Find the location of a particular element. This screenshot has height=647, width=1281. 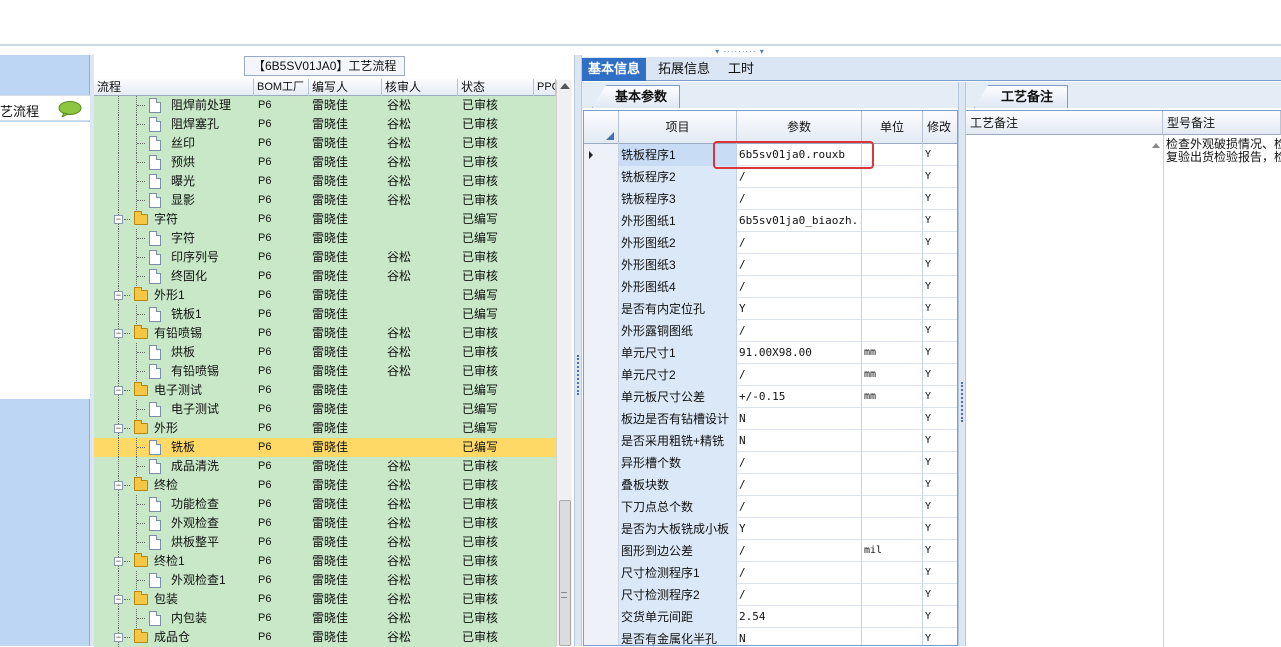

tab-extended-info: 拓展信息 is located at coordinates (684, 69).